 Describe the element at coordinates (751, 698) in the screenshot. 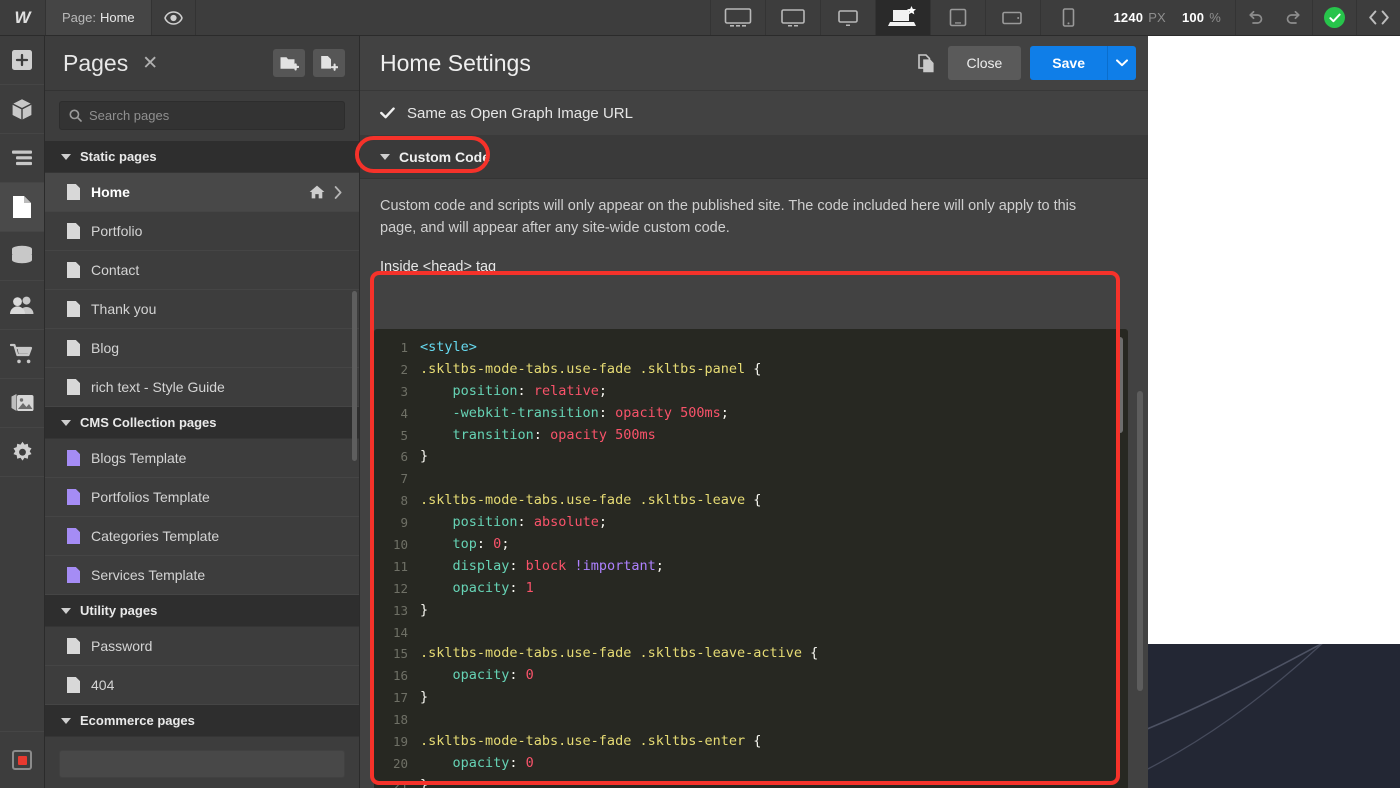

I see `code-line: 17}` at that location.